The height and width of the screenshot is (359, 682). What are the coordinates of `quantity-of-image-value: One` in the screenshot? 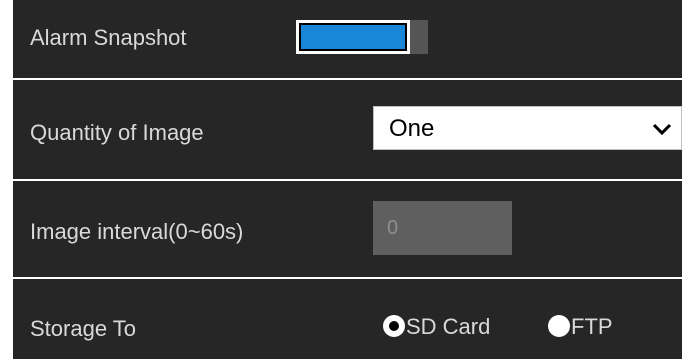 It's located at (412, 128).